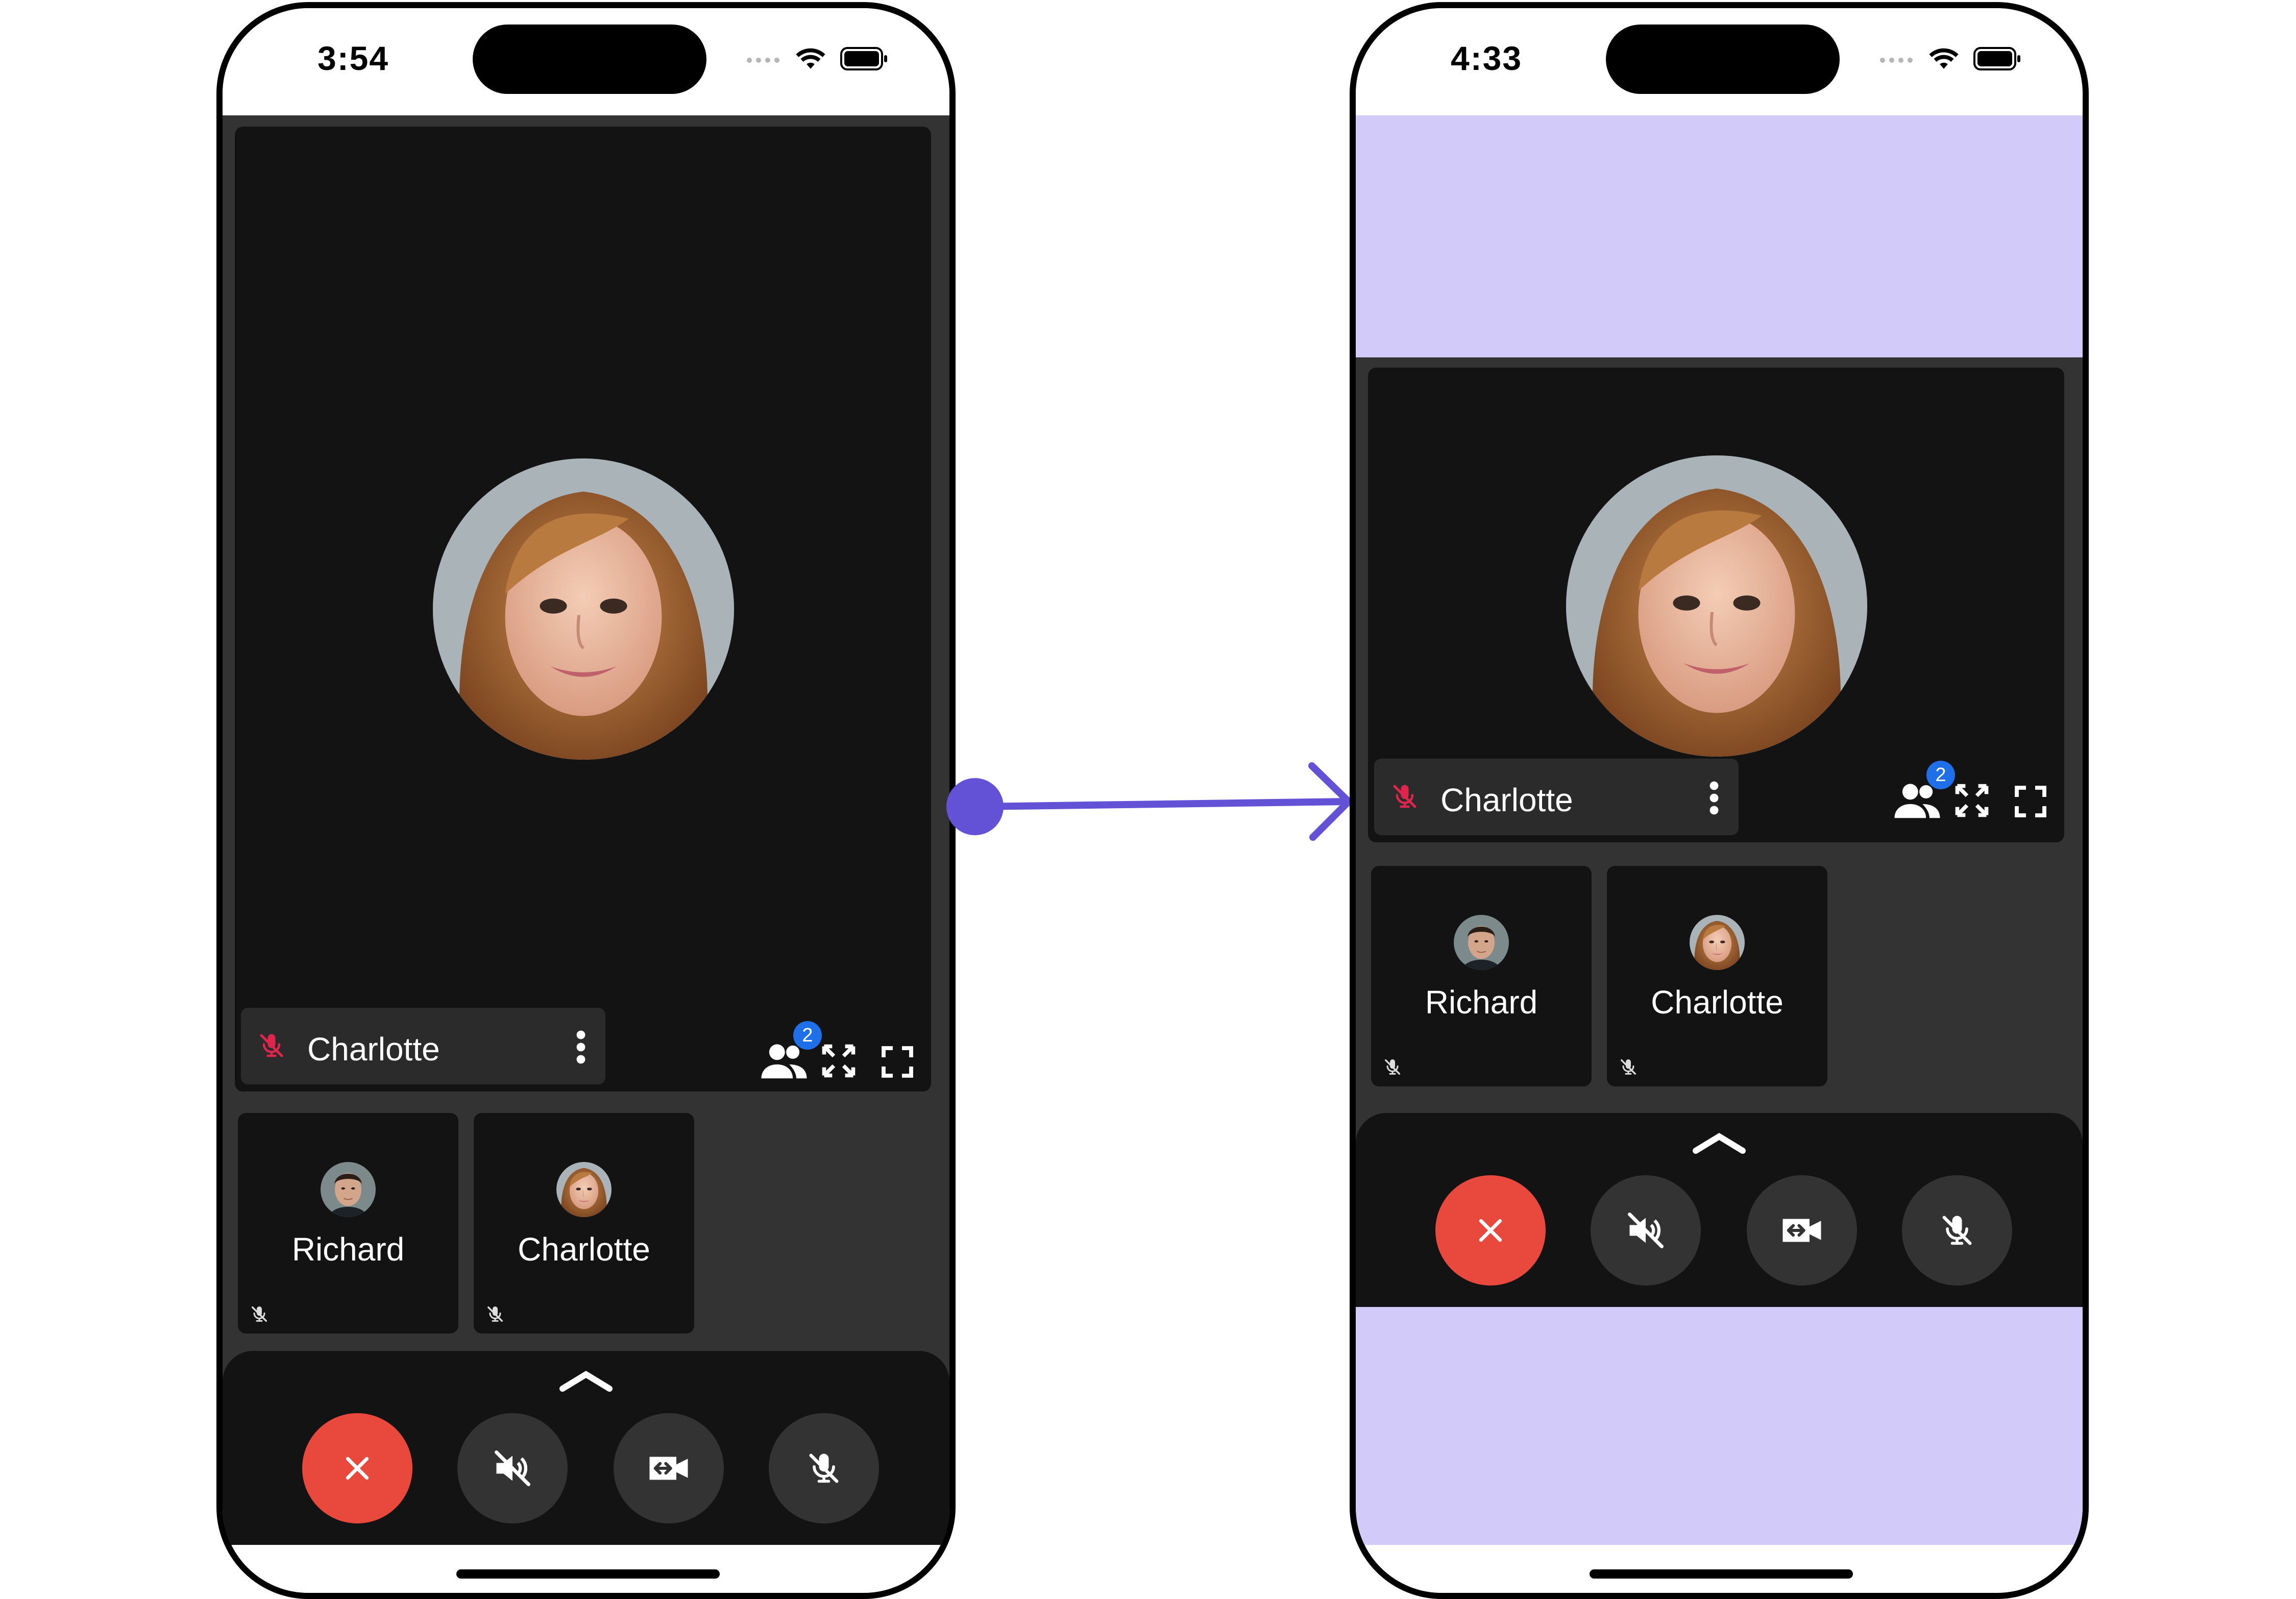 The image size is (2296, 1599). I want to click on status-bar: 3:54, so click(586, 61).